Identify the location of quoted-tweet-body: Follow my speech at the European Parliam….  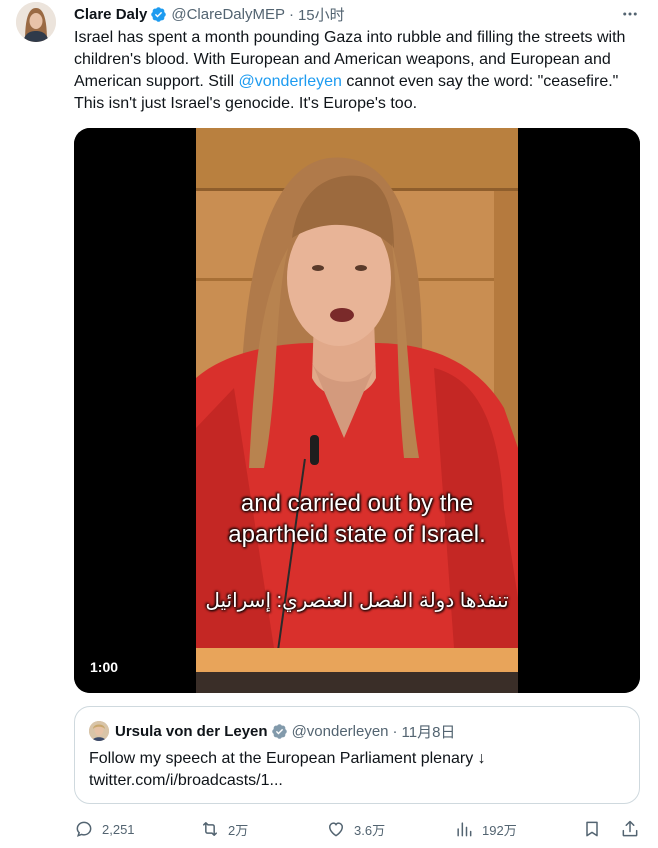
(287, 758).